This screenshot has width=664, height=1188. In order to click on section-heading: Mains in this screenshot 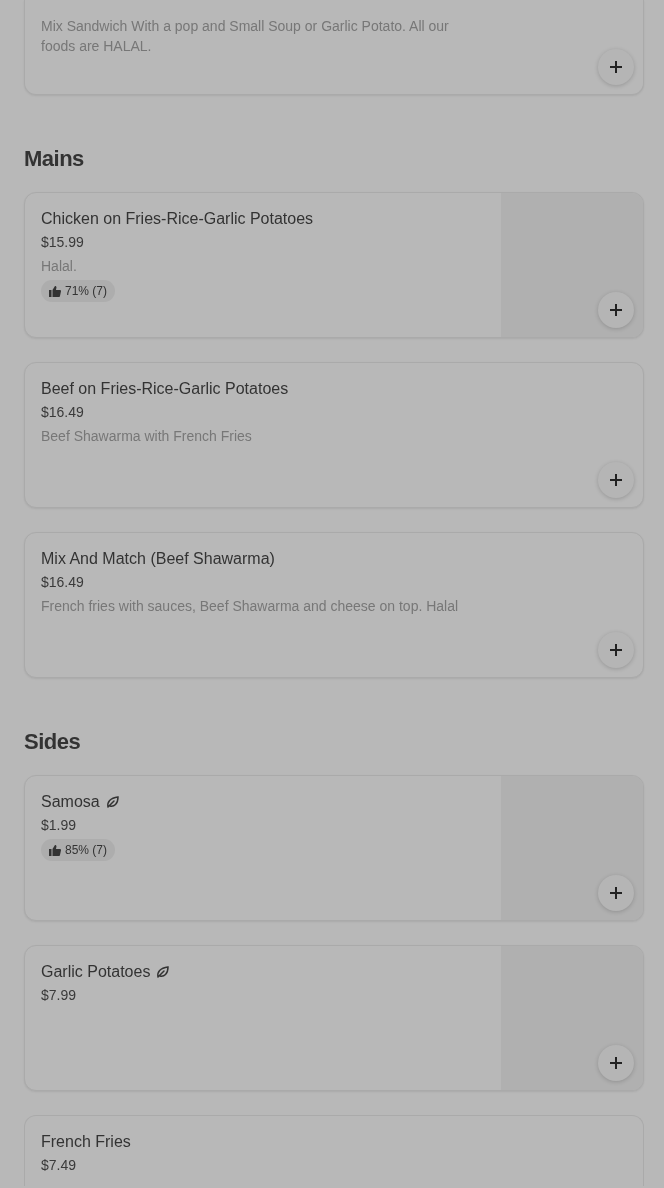, I will do `click(54, 159)`.